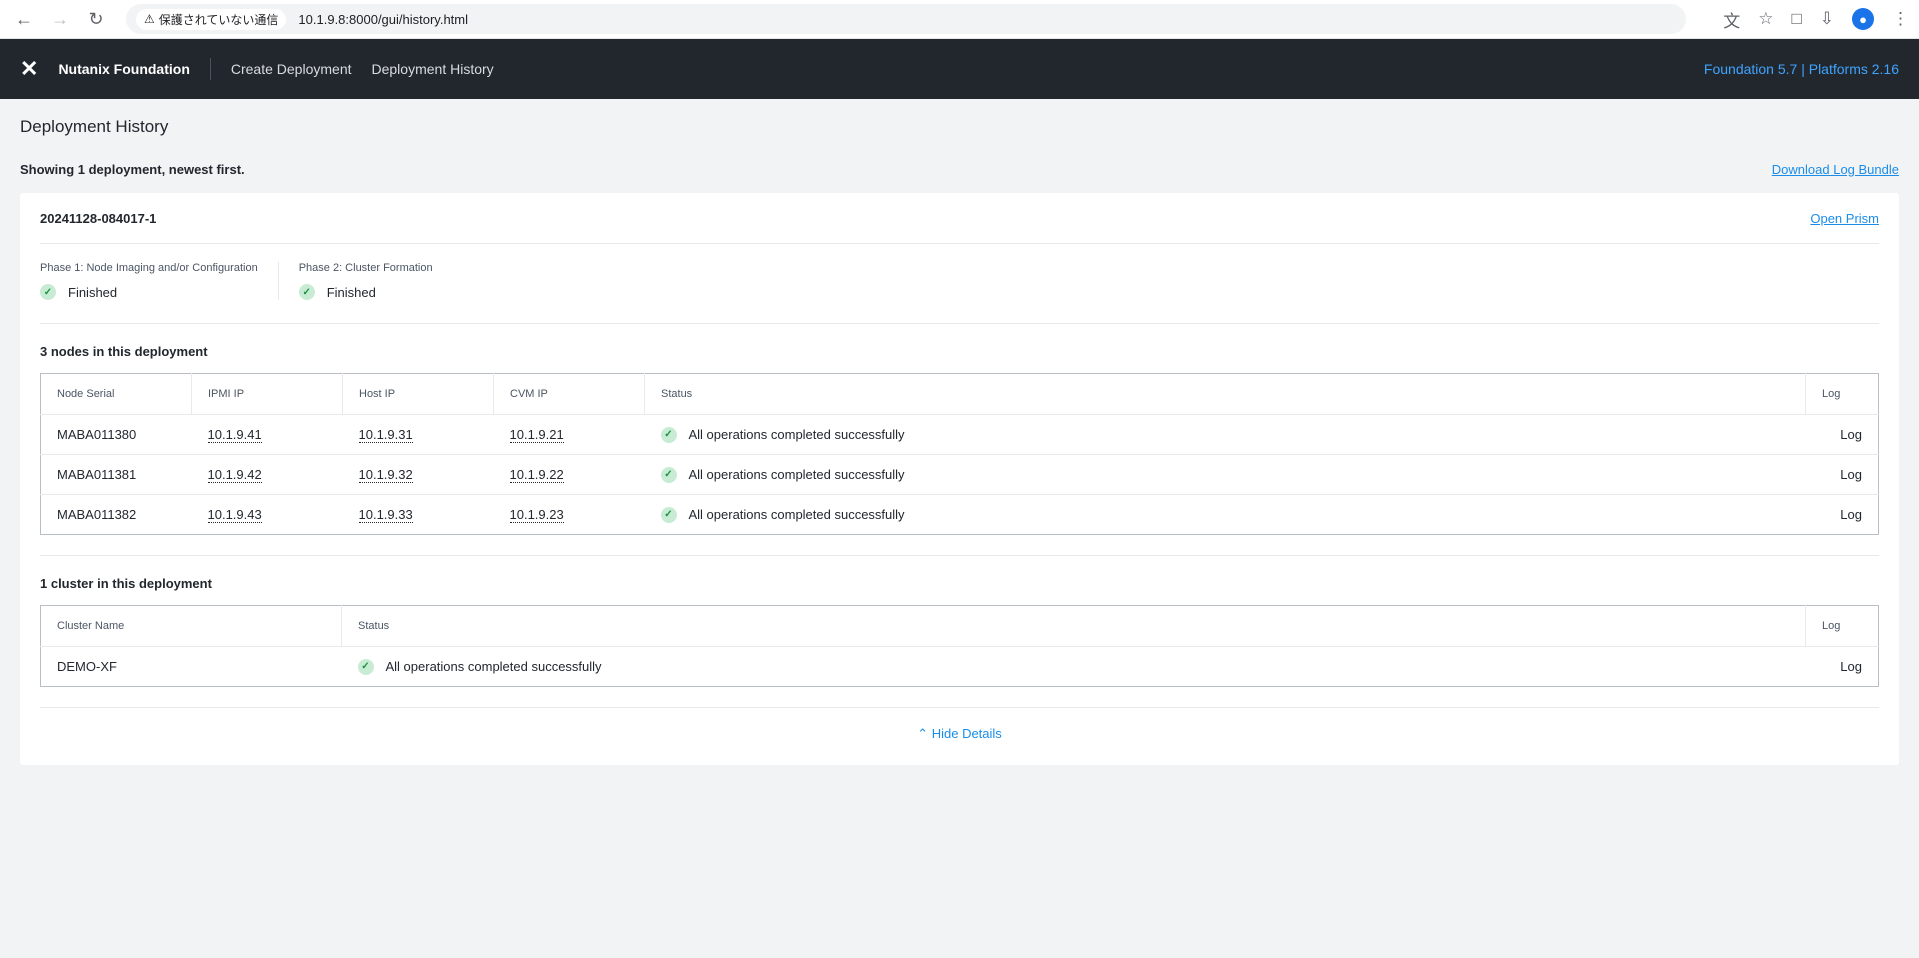 This screenshot has height=958, width=1919. I want to click on app-brand: Nutanix Foundation, so click(134, 69).